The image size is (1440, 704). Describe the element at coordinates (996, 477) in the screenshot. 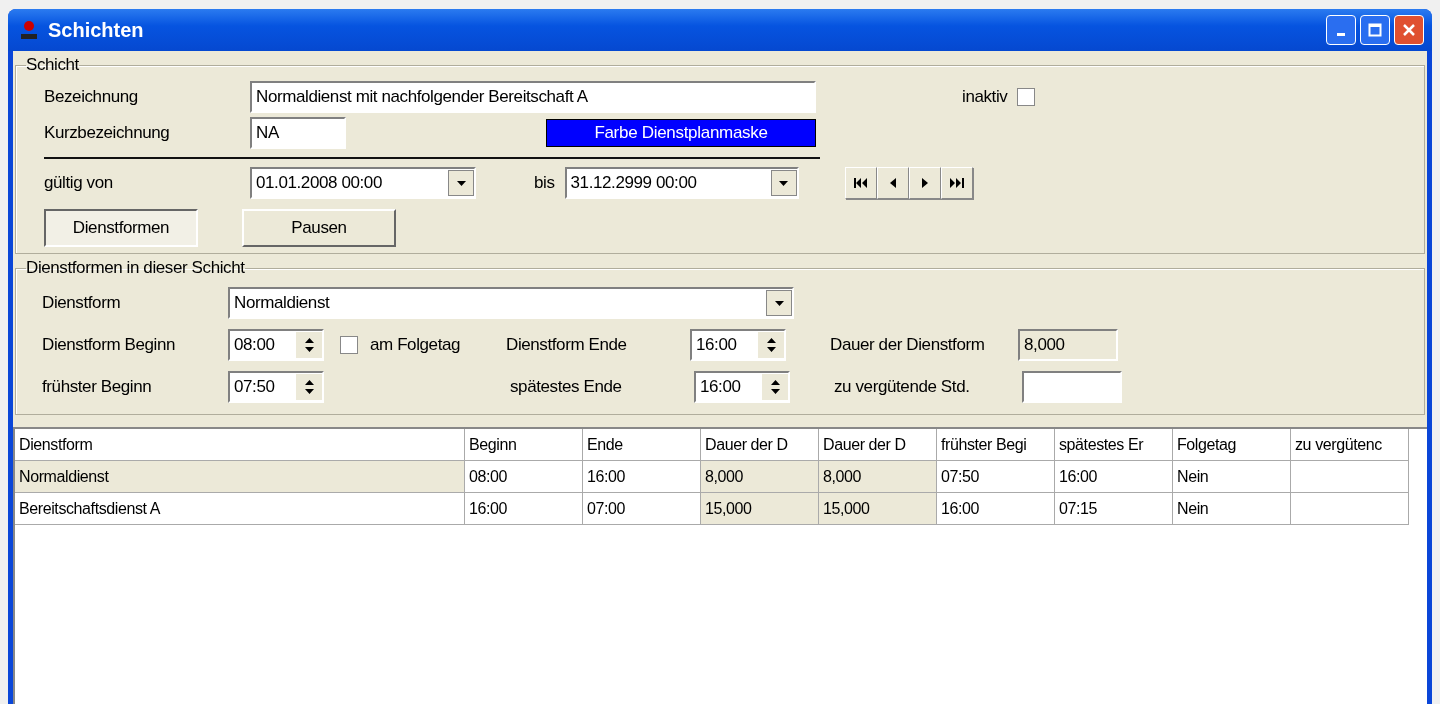

I see `table-cell: 07:50` at that location.